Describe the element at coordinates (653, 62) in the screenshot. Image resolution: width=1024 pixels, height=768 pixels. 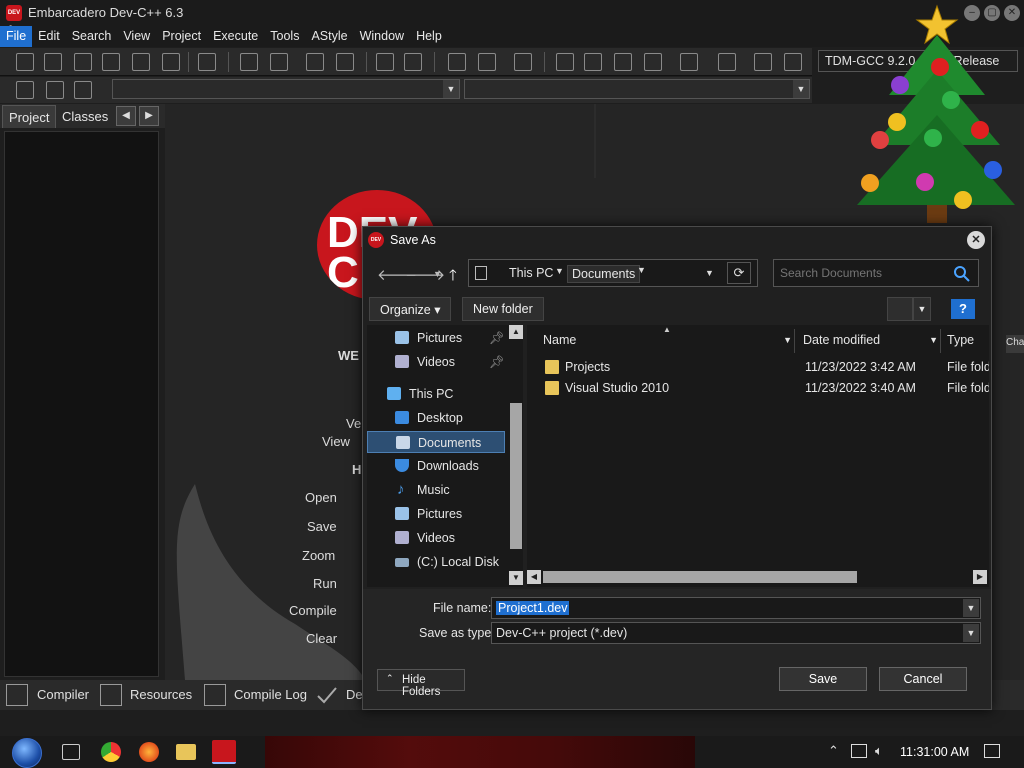
I see `rebuild-icon` at that location.